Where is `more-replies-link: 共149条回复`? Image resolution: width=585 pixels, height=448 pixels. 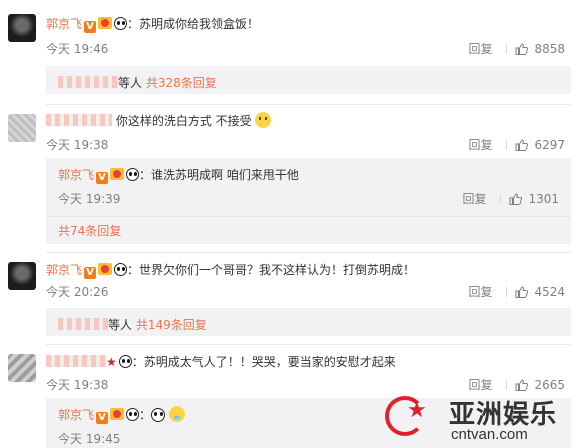
more-replies-link: 共149条回复 is located at coordinates (171, 325).